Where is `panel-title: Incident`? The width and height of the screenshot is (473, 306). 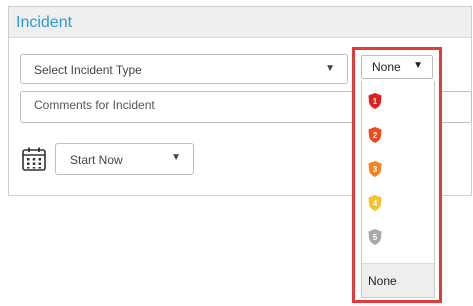
panel-title: Incident is located at coordinates (44, 22).